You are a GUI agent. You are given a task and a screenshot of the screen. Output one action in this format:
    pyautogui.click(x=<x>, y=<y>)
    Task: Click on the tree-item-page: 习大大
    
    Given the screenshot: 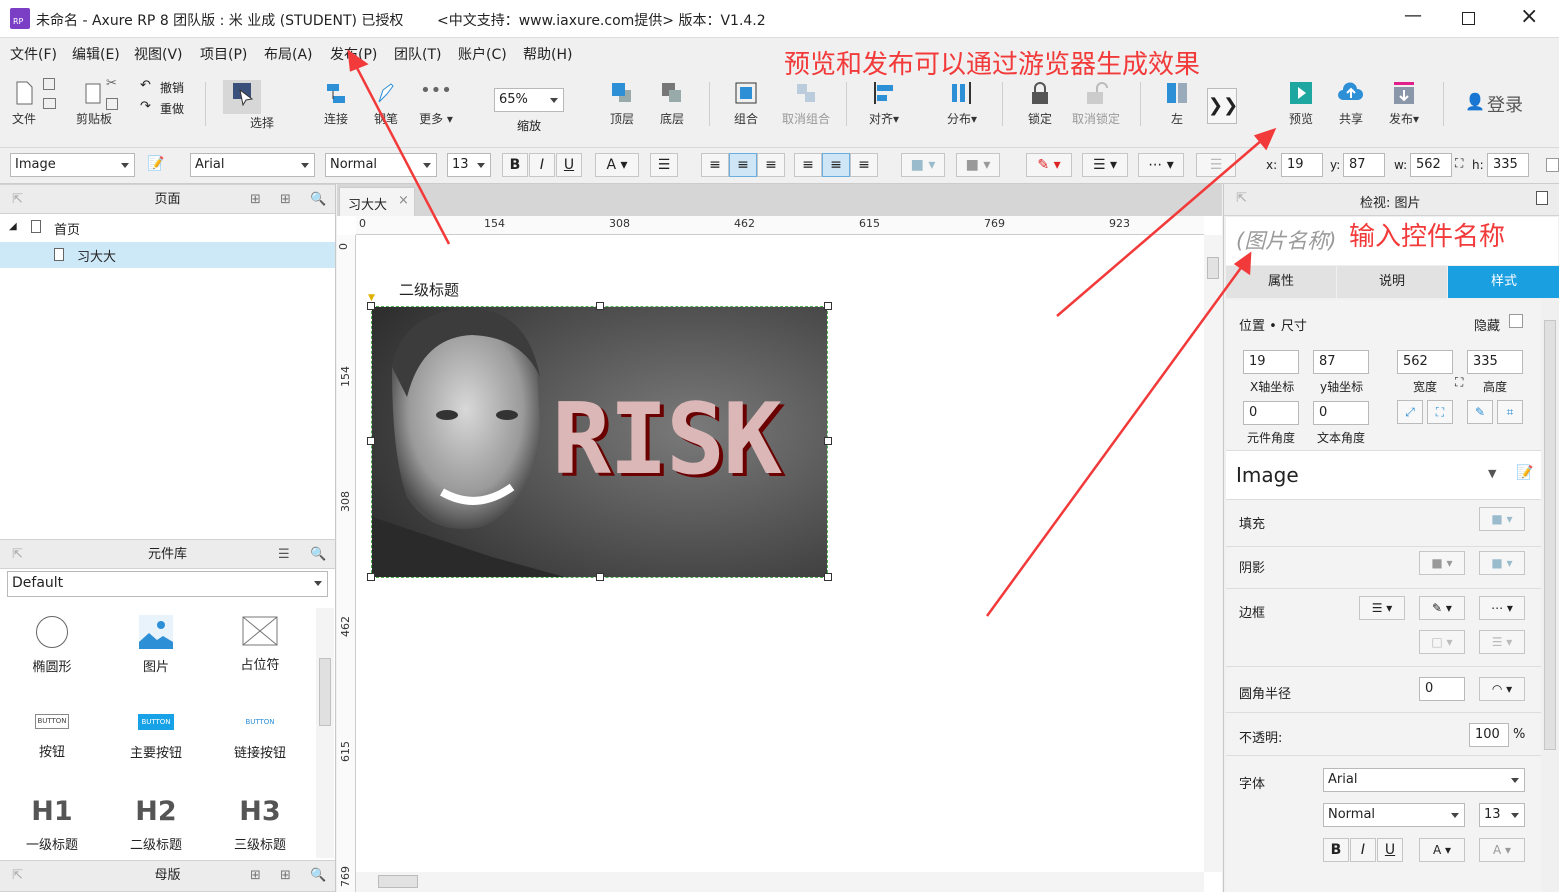 What is the action you would take?
    pyautogui.click(x=167, y=255)
    